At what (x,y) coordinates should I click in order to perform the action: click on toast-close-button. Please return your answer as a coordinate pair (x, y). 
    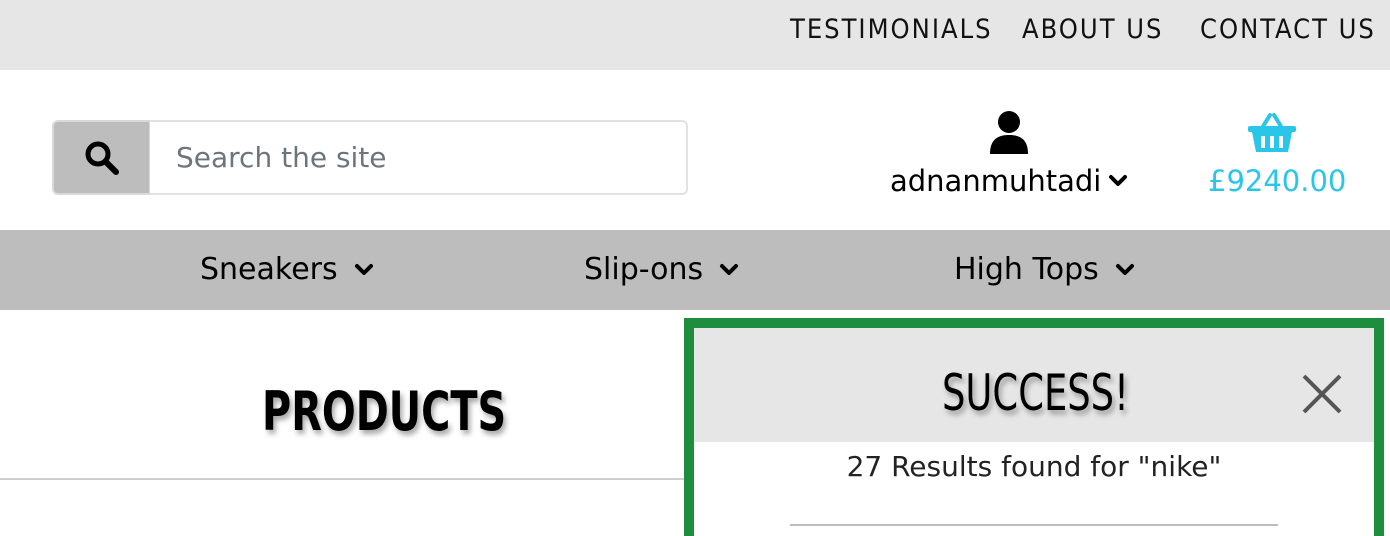
    Looking at the image, I should click on (1322, 394).